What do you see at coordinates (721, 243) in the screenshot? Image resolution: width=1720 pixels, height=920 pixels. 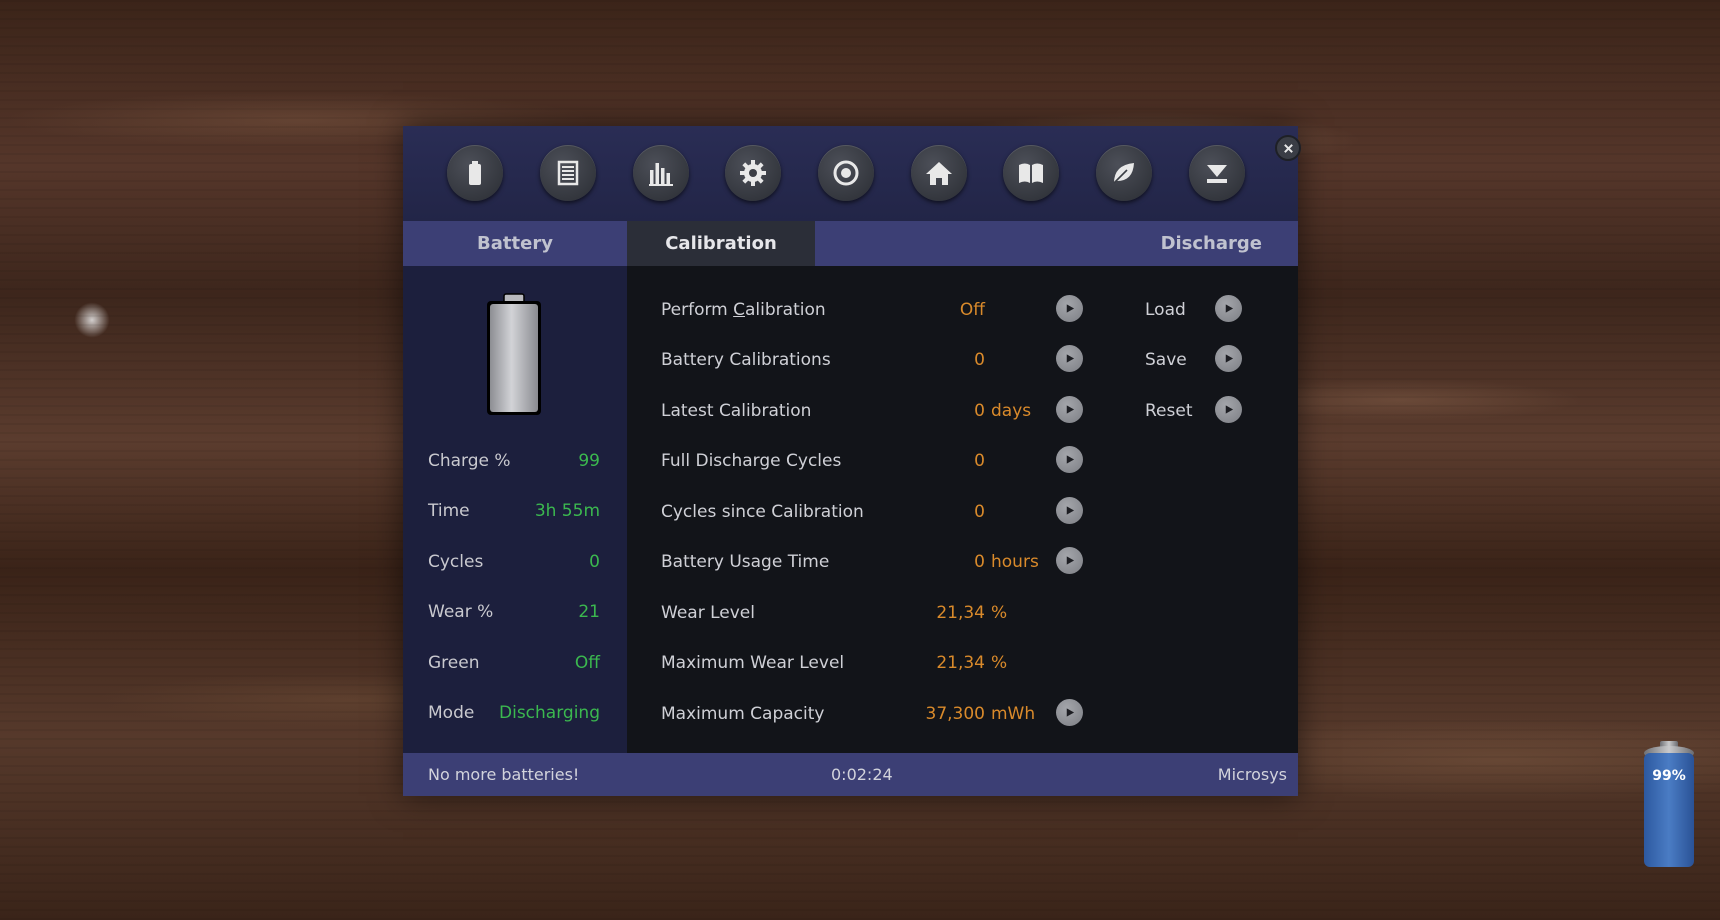 I see `tab-calibration: Calibration` at bounding box center [721, 243].